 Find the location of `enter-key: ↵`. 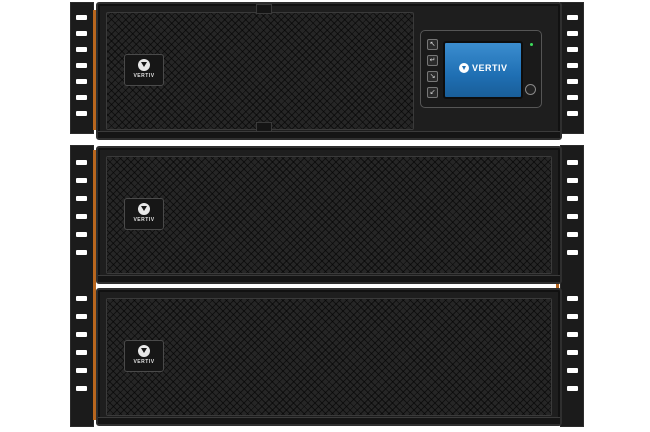

enter-key: ↵ is located at coordinates (432, 60).